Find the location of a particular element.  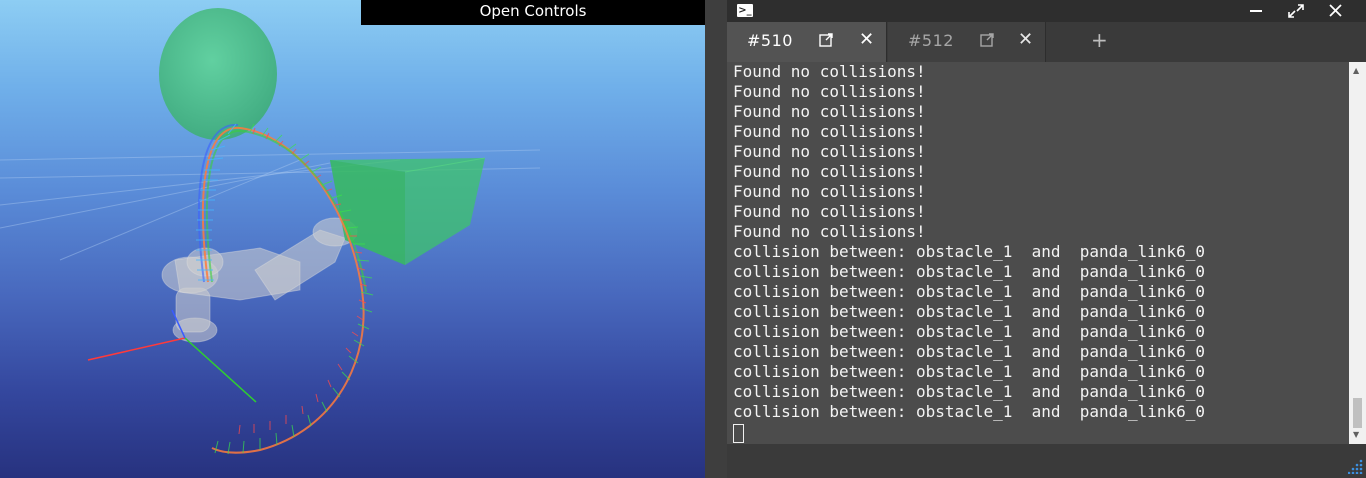

tab-510: #510 ✕ is located at coordinates (807, 42).